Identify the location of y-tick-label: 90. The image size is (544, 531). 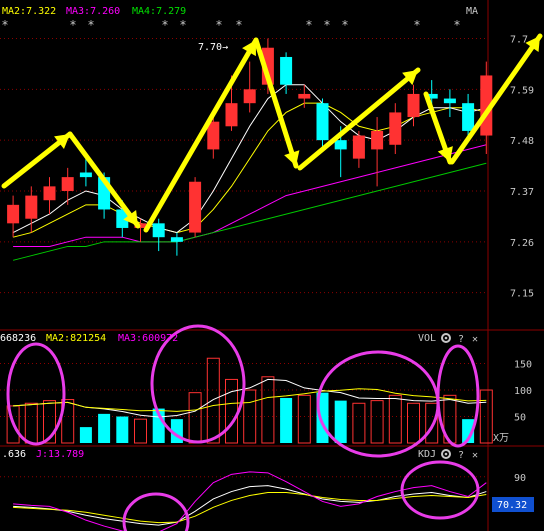
(520, 478).